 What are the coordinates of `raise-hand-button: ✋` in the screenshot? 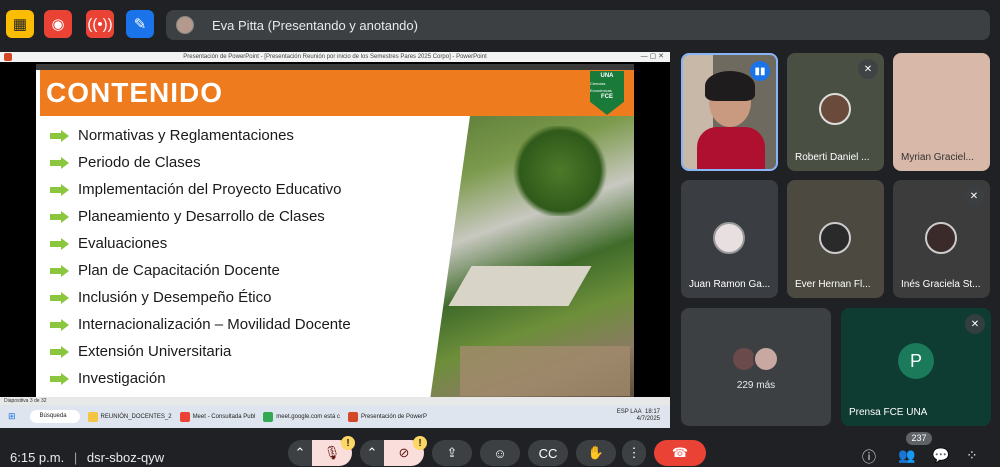 It's located at (596, 453).